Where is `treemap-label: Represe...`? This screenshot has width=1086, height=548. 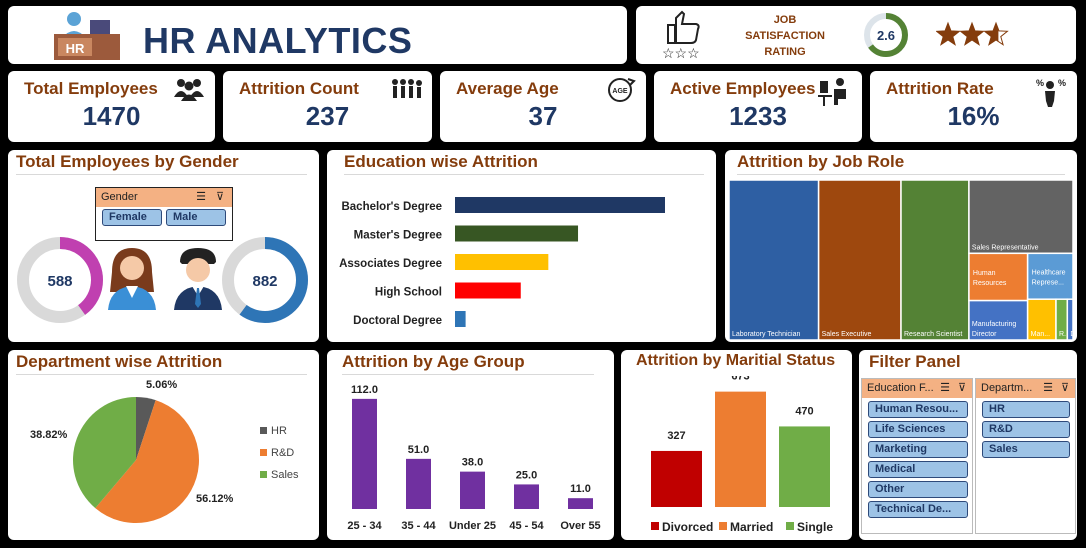 treemap-label: Represe... is located at coordinates (1048, 282).